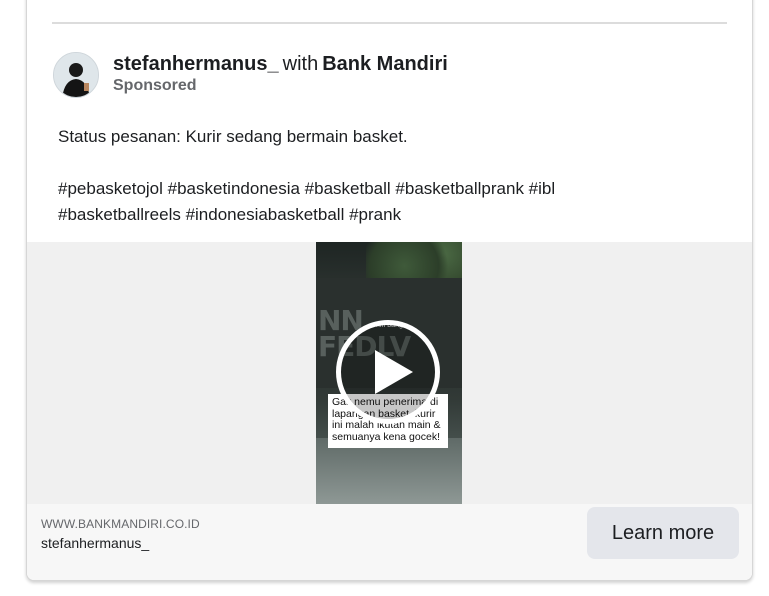 The width and height of the screenshot is (769, 596). What do you see at coordinates (663, 533) in the screenshot?
I see `learn-more-button: Learn more` at bounding box center [663, 533].